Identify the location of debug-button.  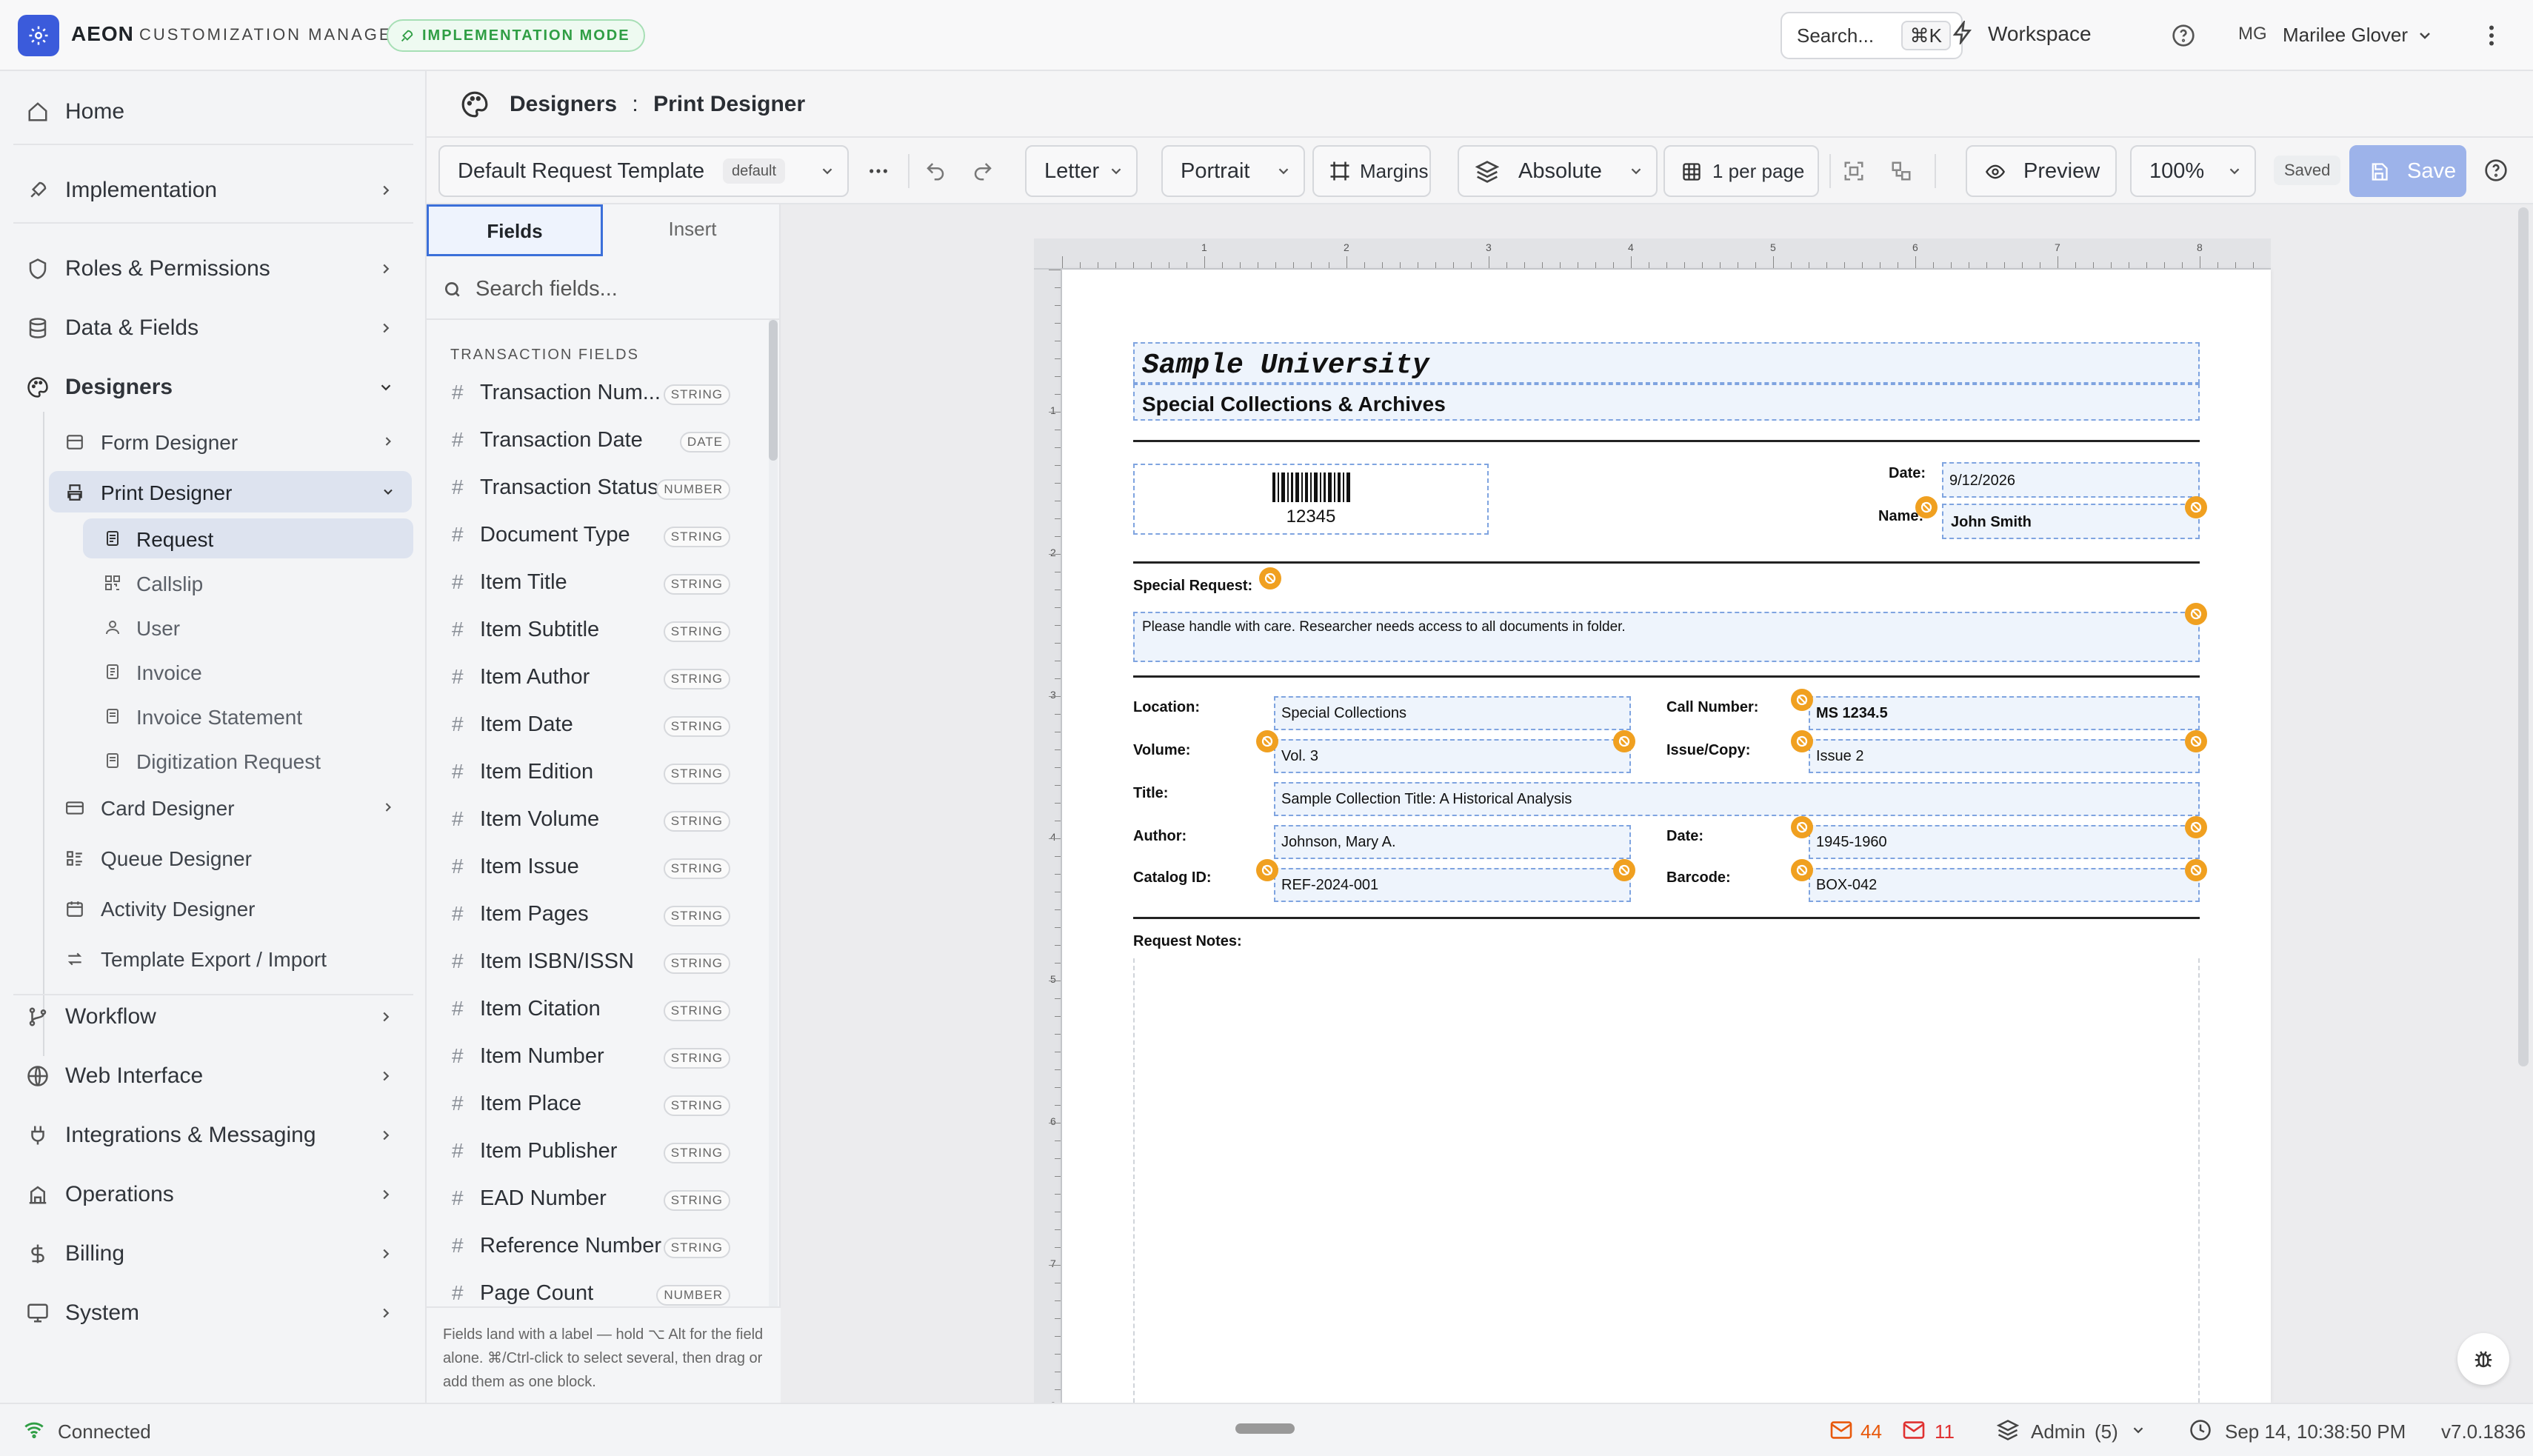
(2483, 1359).